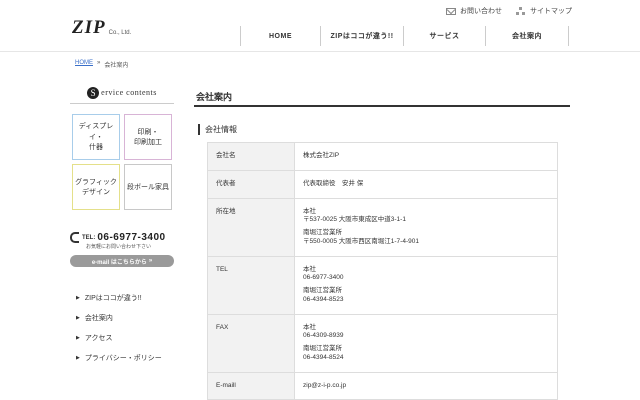  I want to click on side-menu-label: 会社案内, so click(98, 318).